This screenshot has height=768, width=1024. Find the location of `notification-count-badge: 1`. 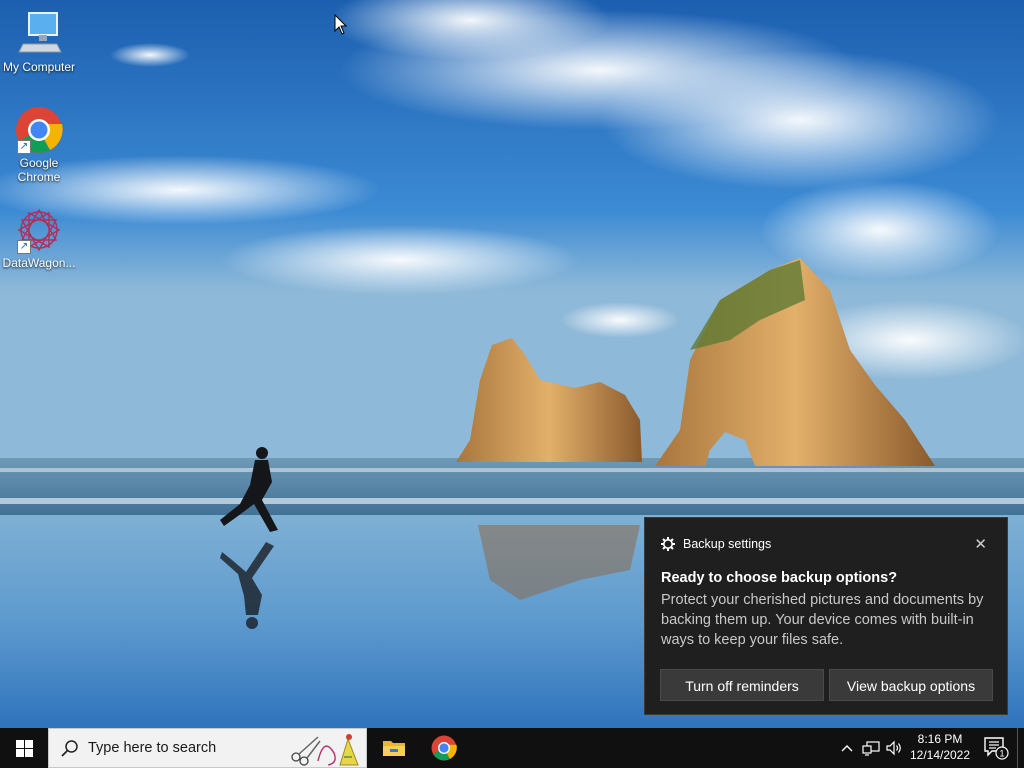

notification-count-badge: 1 is located at coordinates (1001, 754).